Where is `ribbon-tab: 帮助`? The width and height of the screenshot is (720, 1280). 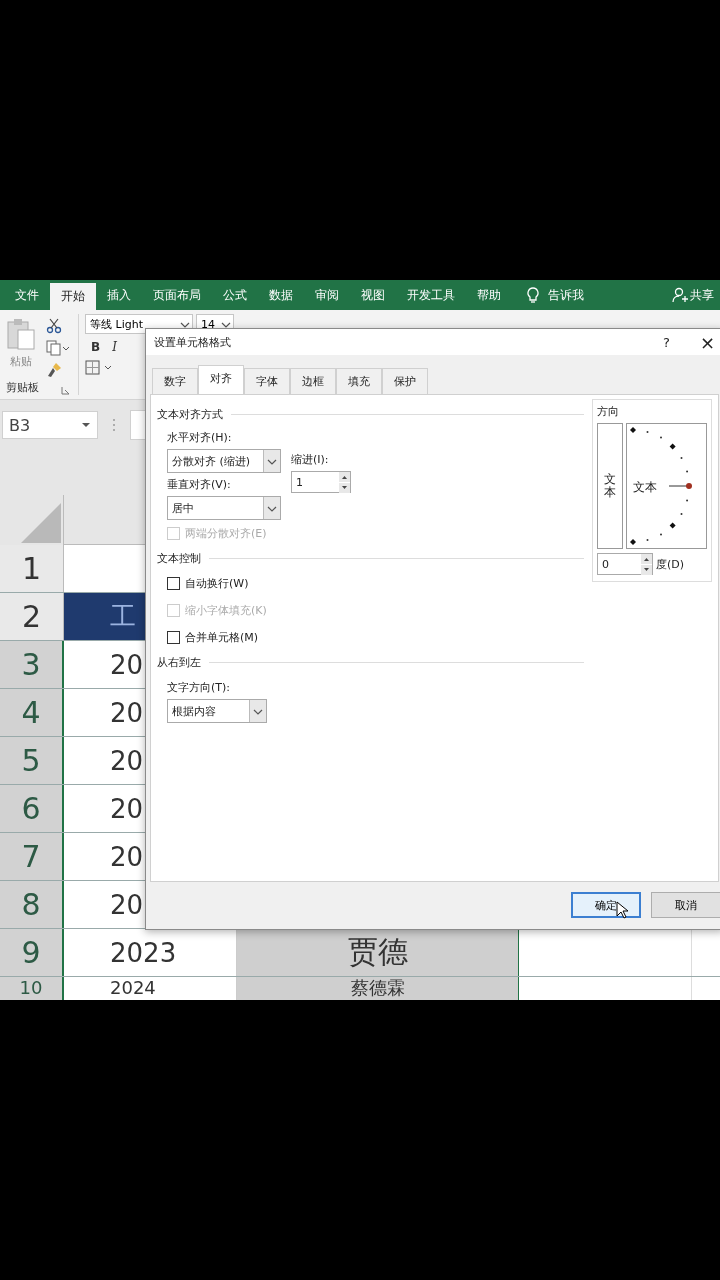 ribbon-tab: 帮助 is located at coordinates (489, 295).